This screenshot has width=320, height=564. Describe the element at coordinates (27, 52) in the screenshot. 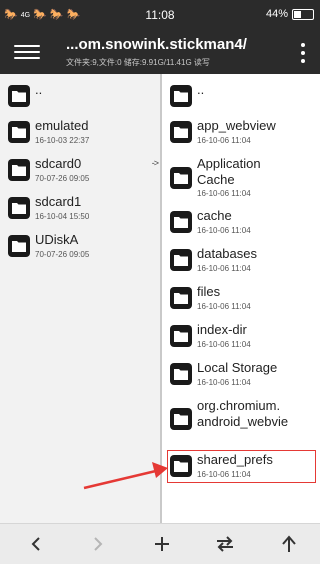

I see `hamburger-menu-icon` at that location.